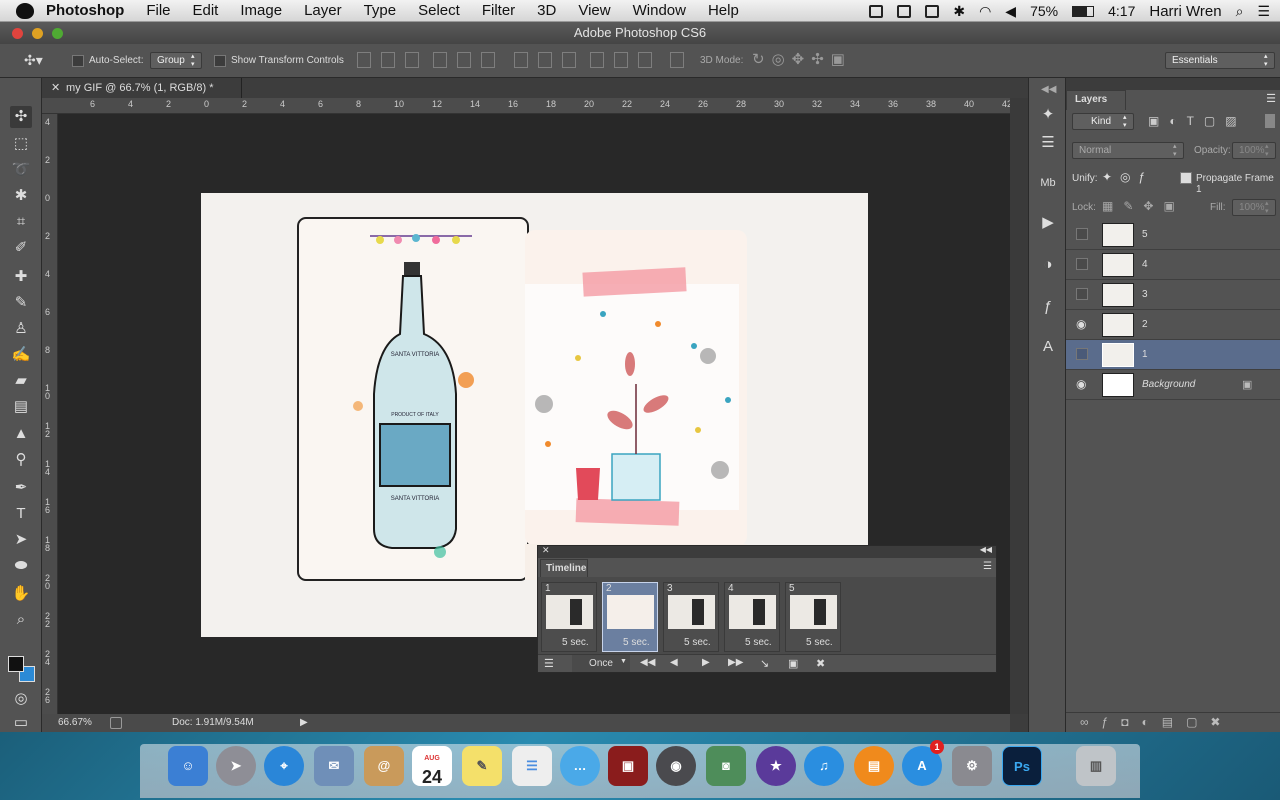 Image resolution: width=1280 pixels, height=800 pixels. Describe the element at coordinates (677, 60) in the screenshot. I see `auto-align-icon` at that location.